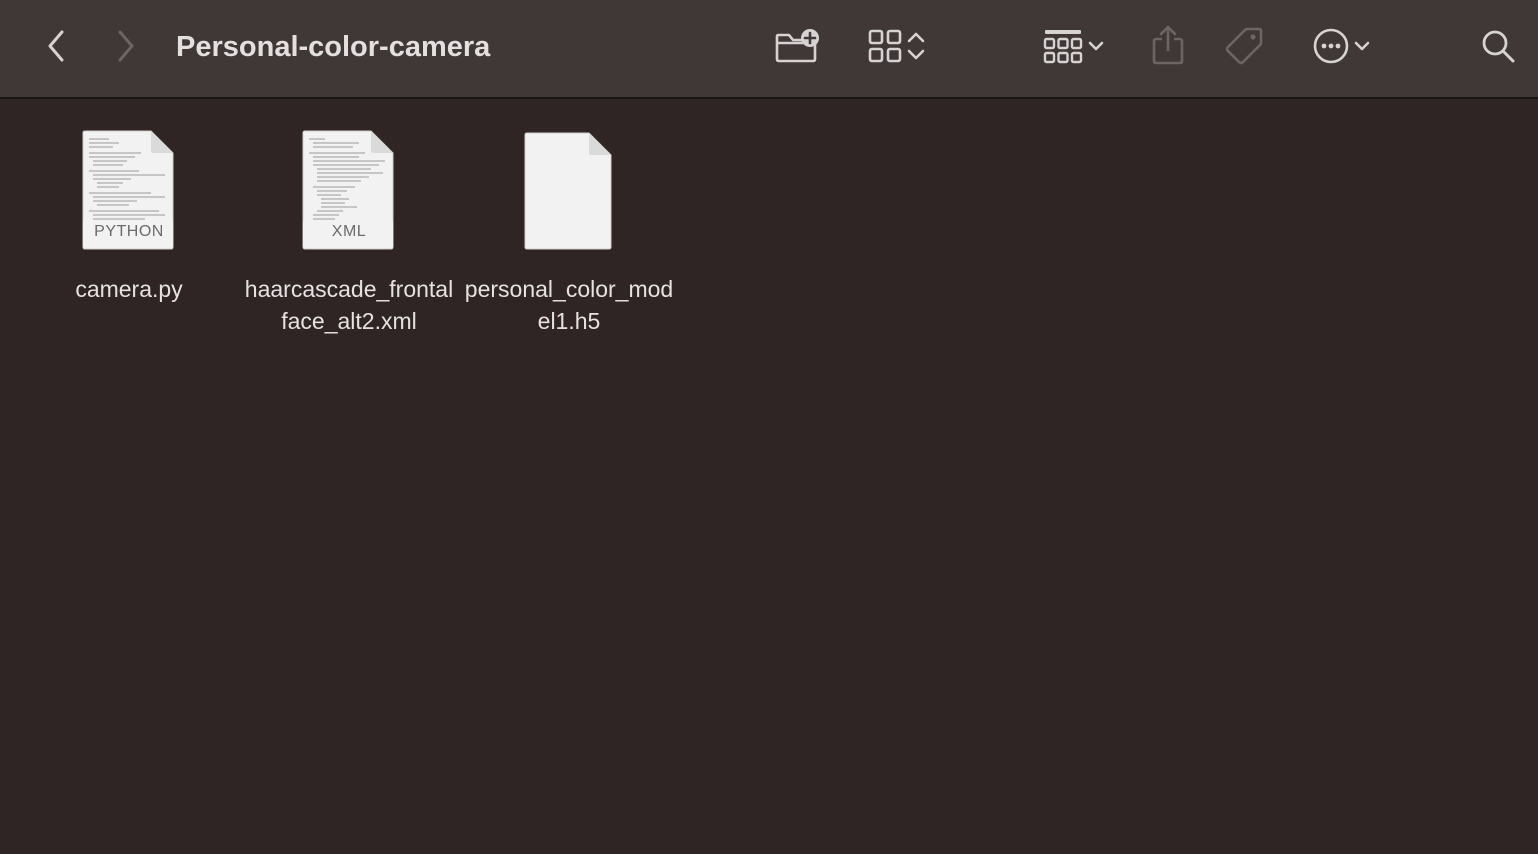 This screenshot has height=854, width=1538. I want to click on share-icon, so click(1168, 45).